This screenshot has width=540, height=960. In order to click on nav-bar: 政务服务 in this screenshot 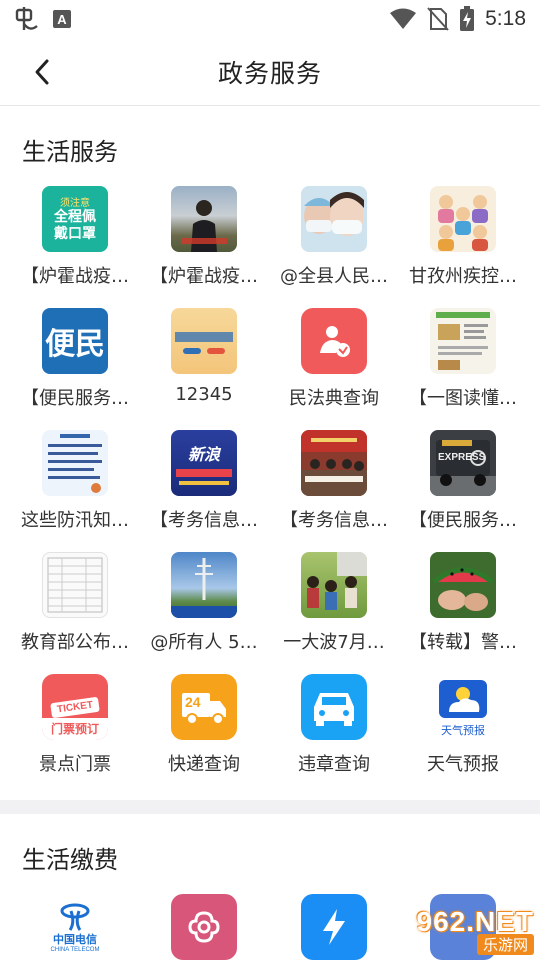, I will do `click(270, 72)`.